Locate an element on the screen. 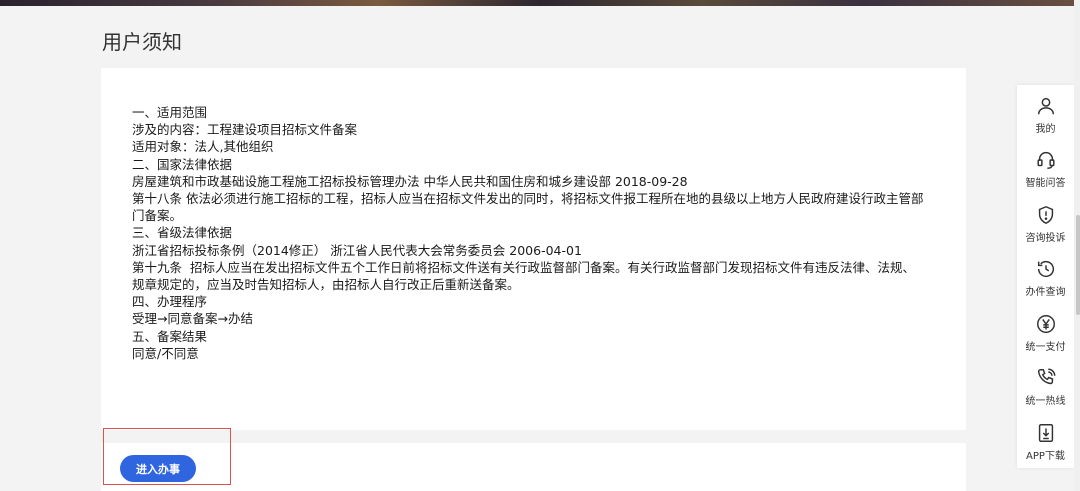 The width and height of the screenshot is (1080, 491). notice-line: 五、备案结果 is located at coordinates (170, 336).